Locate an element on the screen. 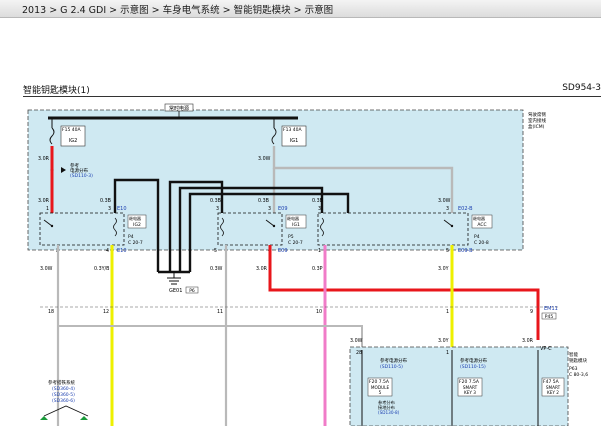  lower-fuse-2-name-b: KEY 3 is located at coordinates (470, 392).